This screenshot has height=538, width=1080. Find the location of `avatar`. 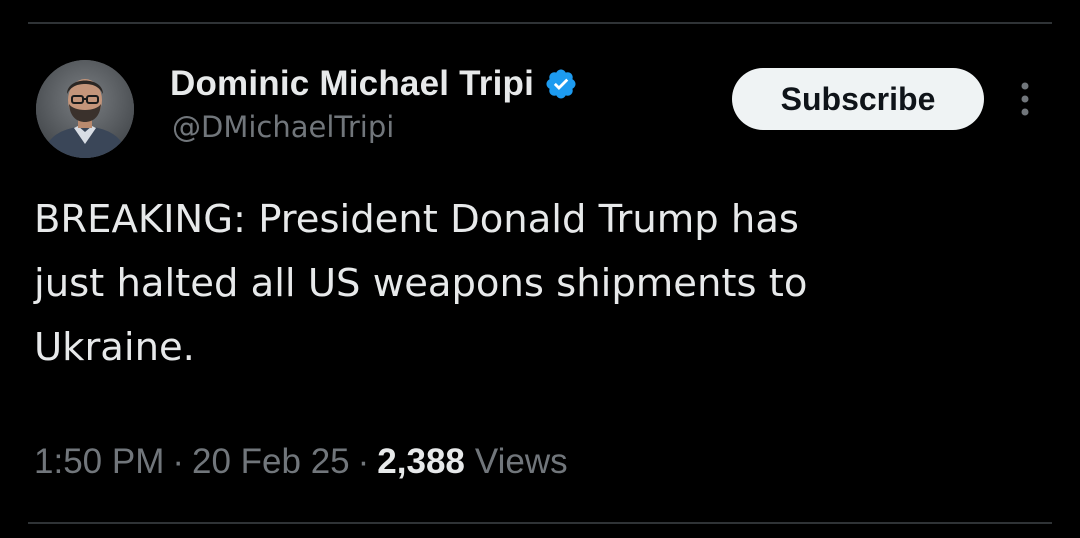

avatar is located at coordinates (85, 109).